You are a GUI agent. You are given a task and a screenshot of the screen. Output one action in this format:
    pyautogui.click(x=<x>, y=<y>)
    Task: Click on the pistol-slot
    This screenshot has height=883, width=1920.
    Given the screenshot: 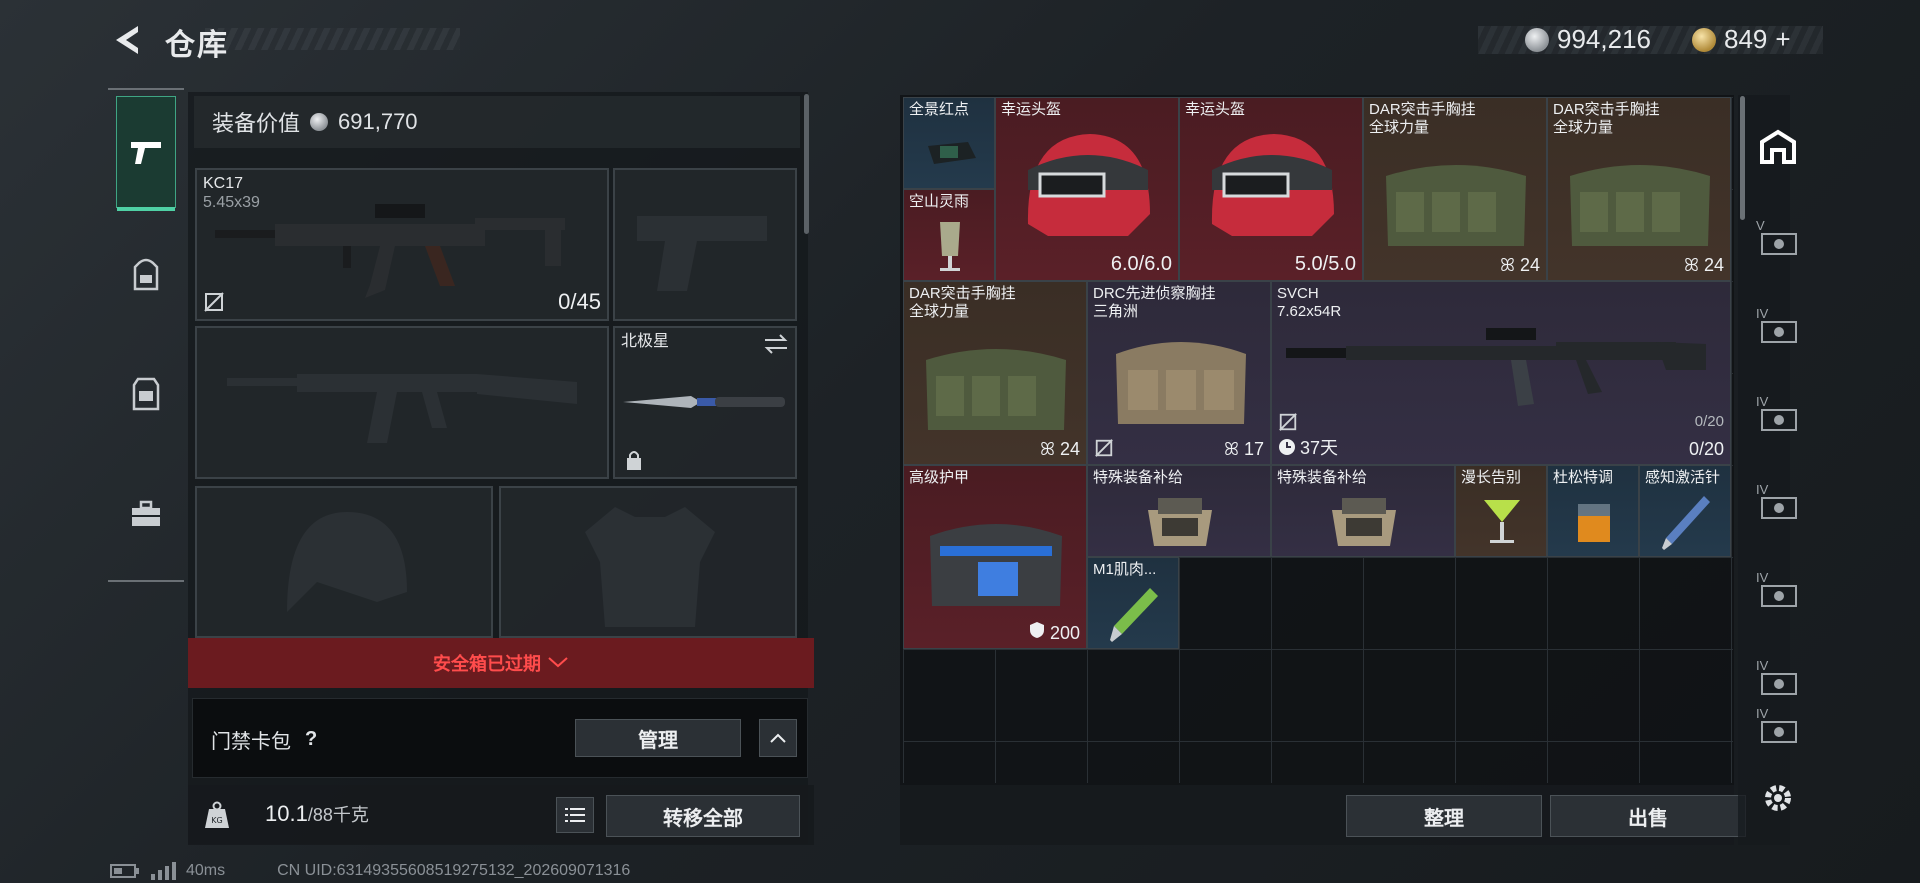 What is the action you would take?
    pyautogui.click(x=705, y=244)
    